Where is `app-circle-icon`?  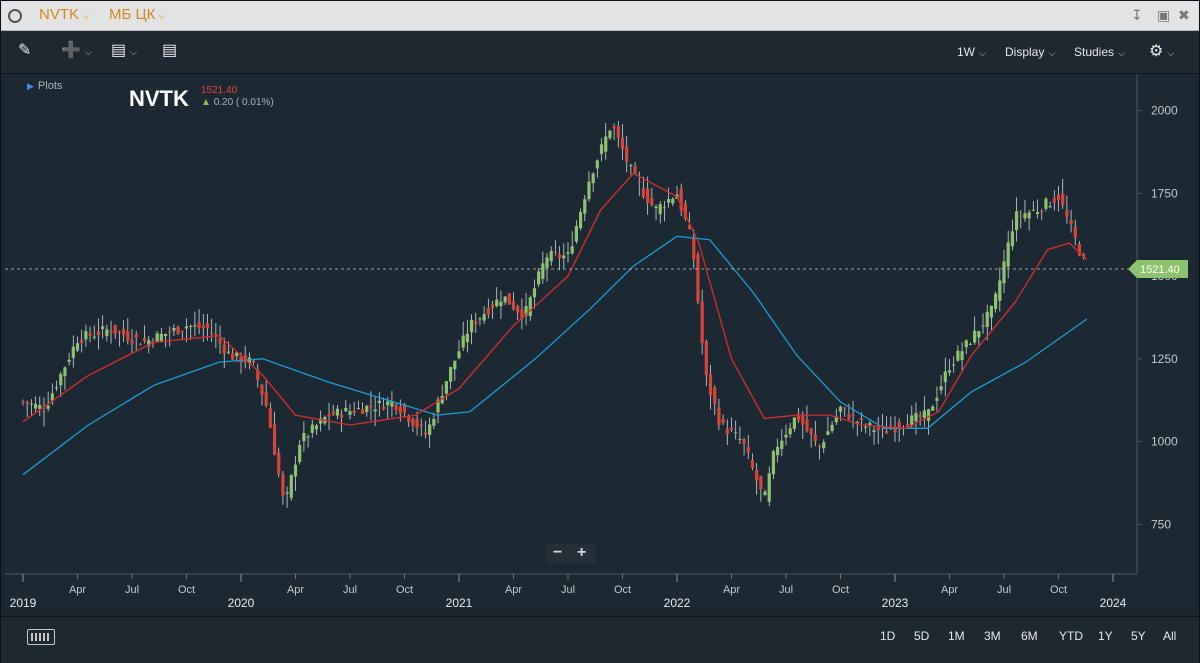
app-circle-icon is located at coordinates (15, 16).